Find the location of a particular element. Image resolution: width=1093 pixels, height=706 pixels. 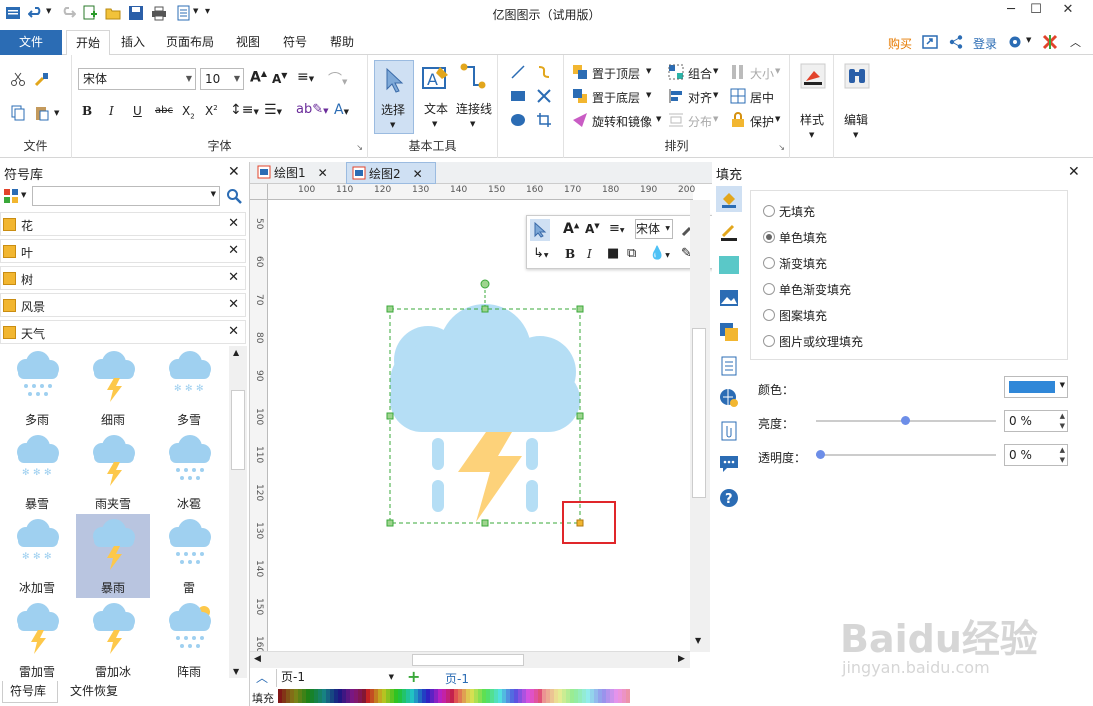

share-icon is located at coordinates (956, 42).